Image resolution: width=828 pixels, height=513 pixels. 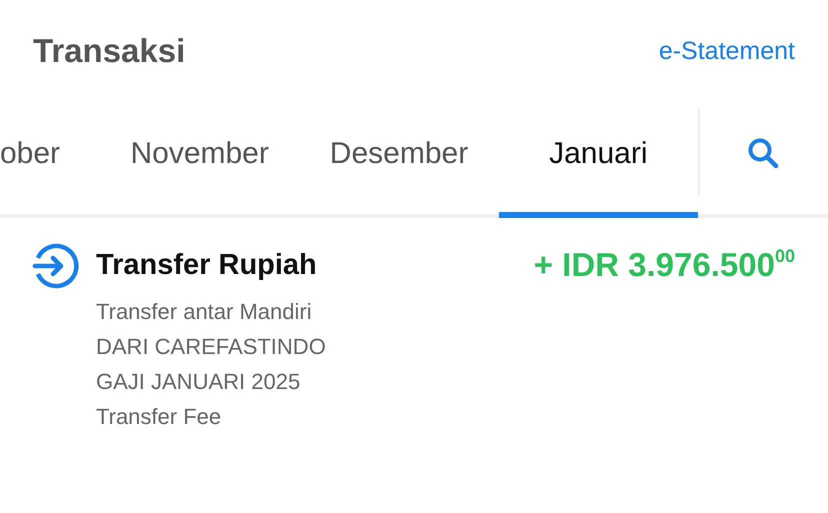 What do you see at coordinates (206, 265) in the screenshot?
I see `transaction-title: Transfer Rupiah` at bounding box center [206, 265].